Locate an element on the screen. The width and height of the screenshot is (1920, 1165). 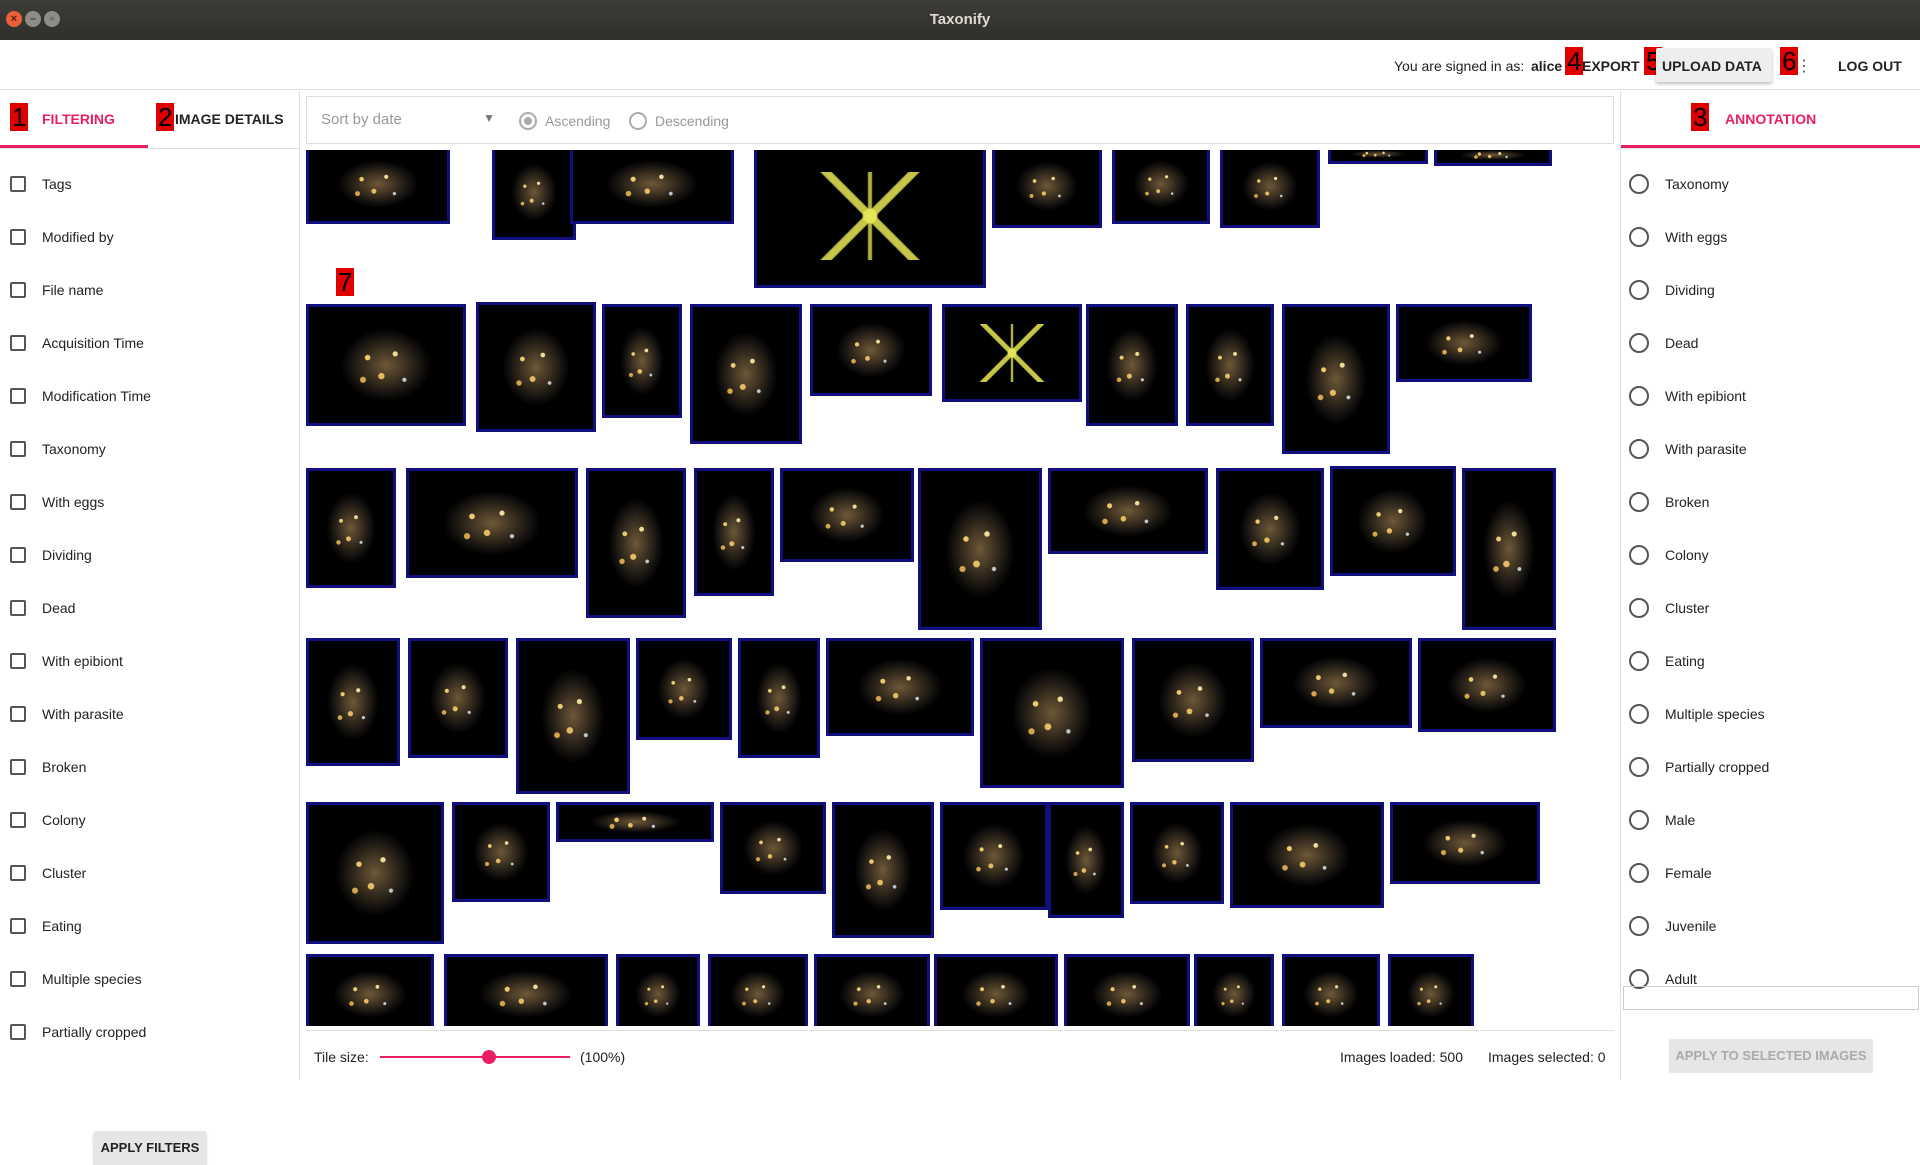
annotation-option: Dead is located at coordinates (1663, 343).